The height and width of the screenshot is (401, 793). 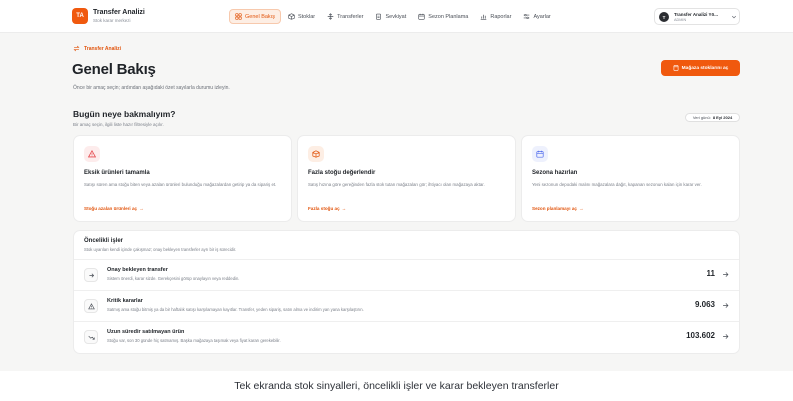 What do you see at coordinates (117, 173) in the screenshot?
I see `card-title: Eksik ürünleri tamamla` at bounding box center [117, 173].